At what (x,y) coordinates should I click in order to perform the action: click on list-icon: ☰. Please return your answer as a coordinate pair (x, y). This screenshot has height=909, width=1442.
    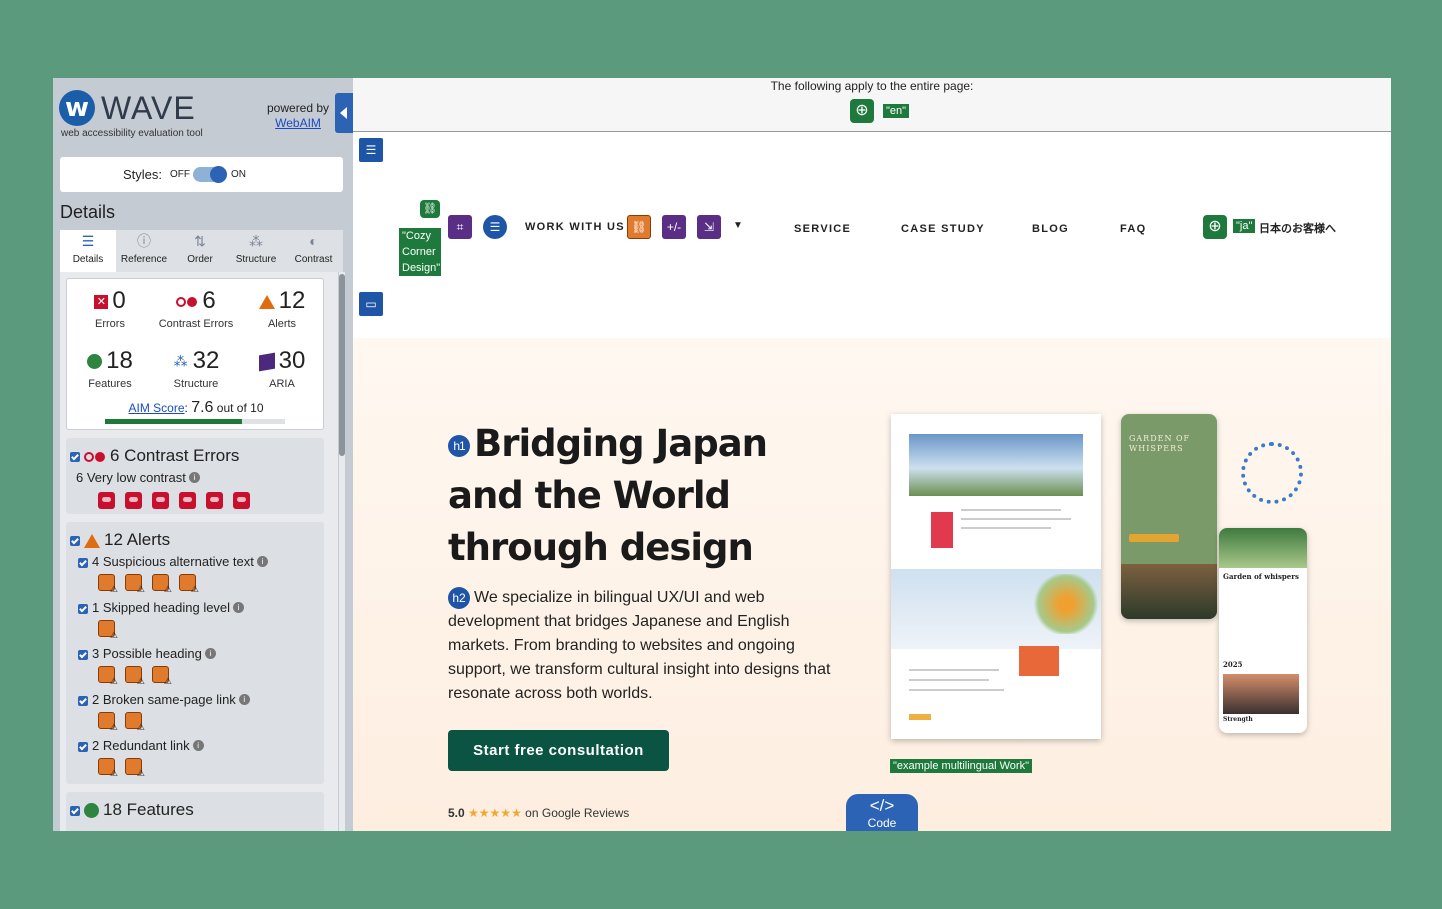
    Looking at the image, I should click on (495, 227).